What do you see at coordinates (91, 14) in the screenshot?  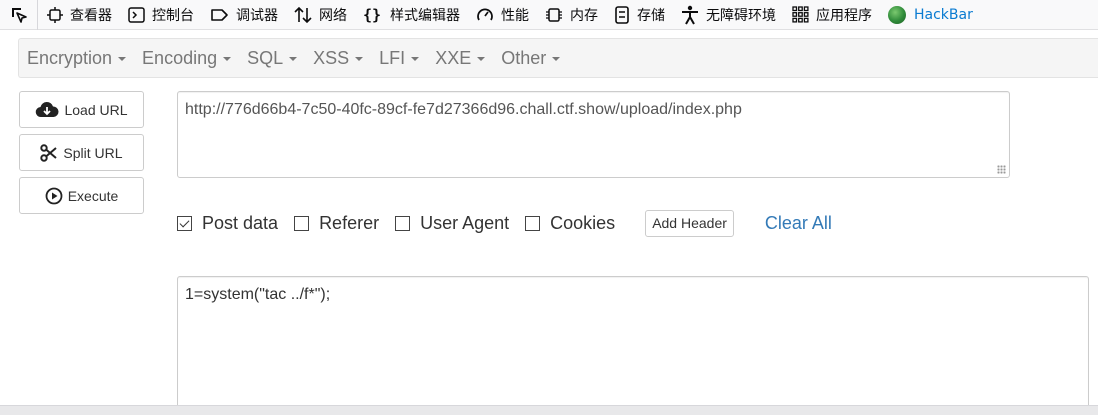 I see `tab-label: 查看器` at bounding box center [91, 14].